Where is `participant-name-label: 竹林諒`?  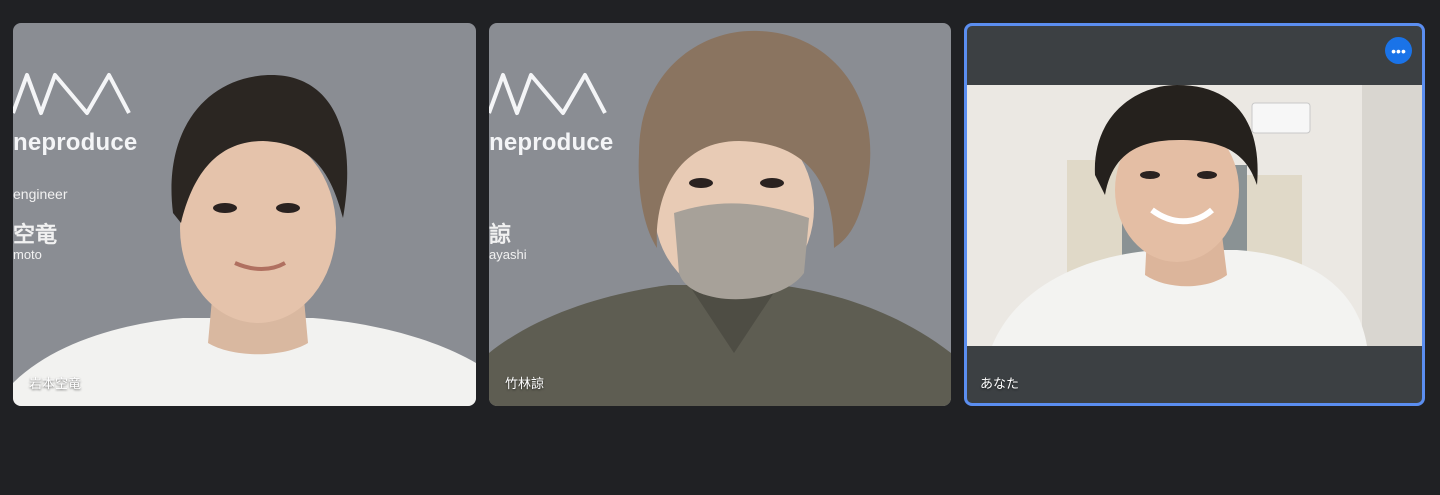 participant-name-label: 竹林諒 is located at coordinates (525, 383).